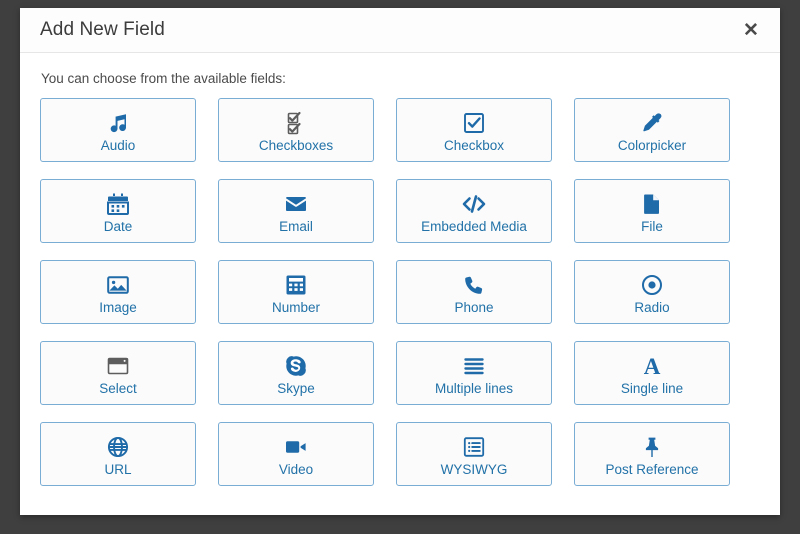 Image resolution: width=800 pixels, height=534 pixels. What do you see at coordinates (296, 285) in the screenshot?
I see `calculator-icon` at bounding box center [296, 285].